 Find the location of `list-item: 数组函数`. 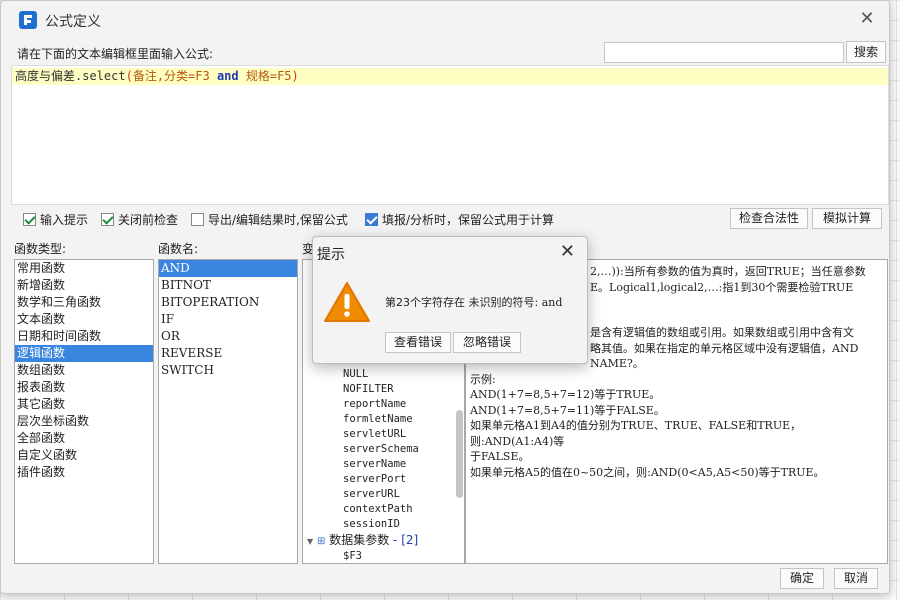

list-item: 数组函数 is located at coordinates (84, 370).